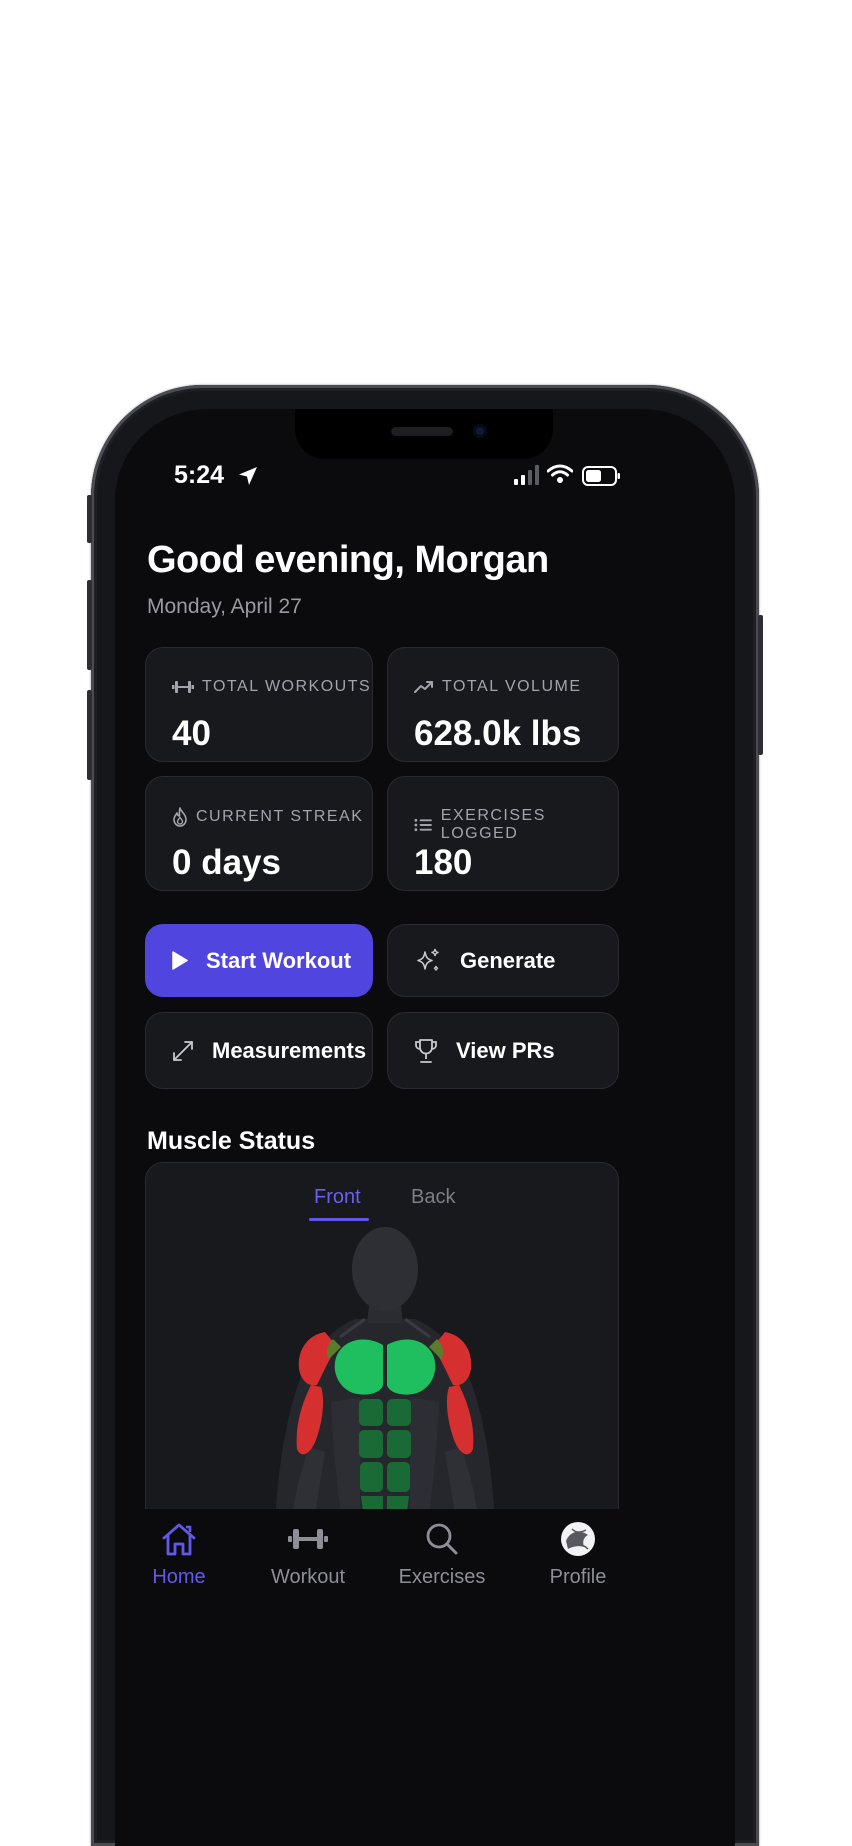 This screenshot has width=852, height=1846. What do you see at coordinates (179, 1577) in the screenshot?
I see `tab-label: Home` at bounding box center [179, 1577].